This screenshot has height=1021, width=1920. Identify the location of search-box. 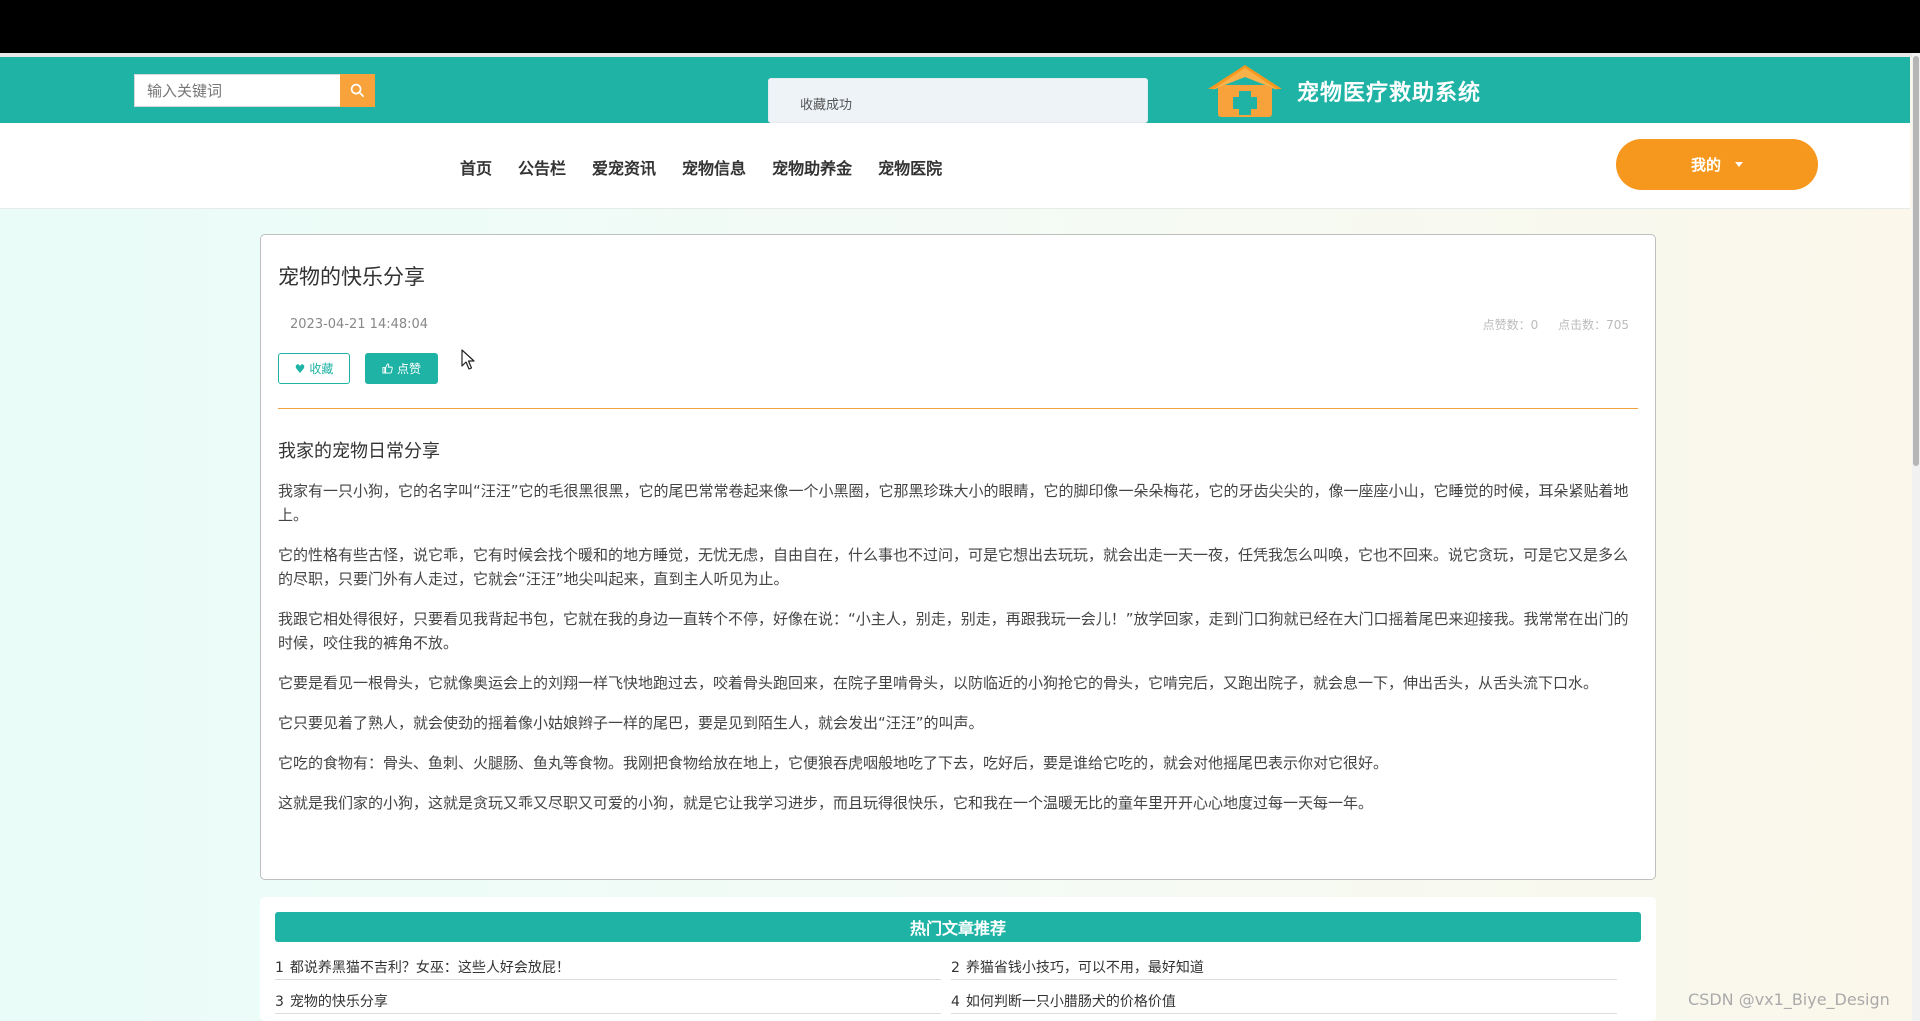
(254, 90).